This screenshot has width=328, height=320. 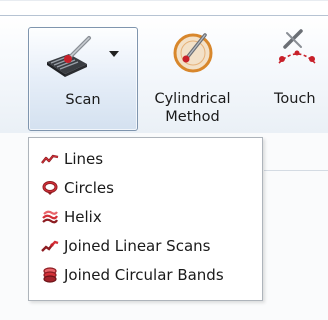 I want to click on cylindrical-method-label-line2: Method, so click(x=192, y=117).